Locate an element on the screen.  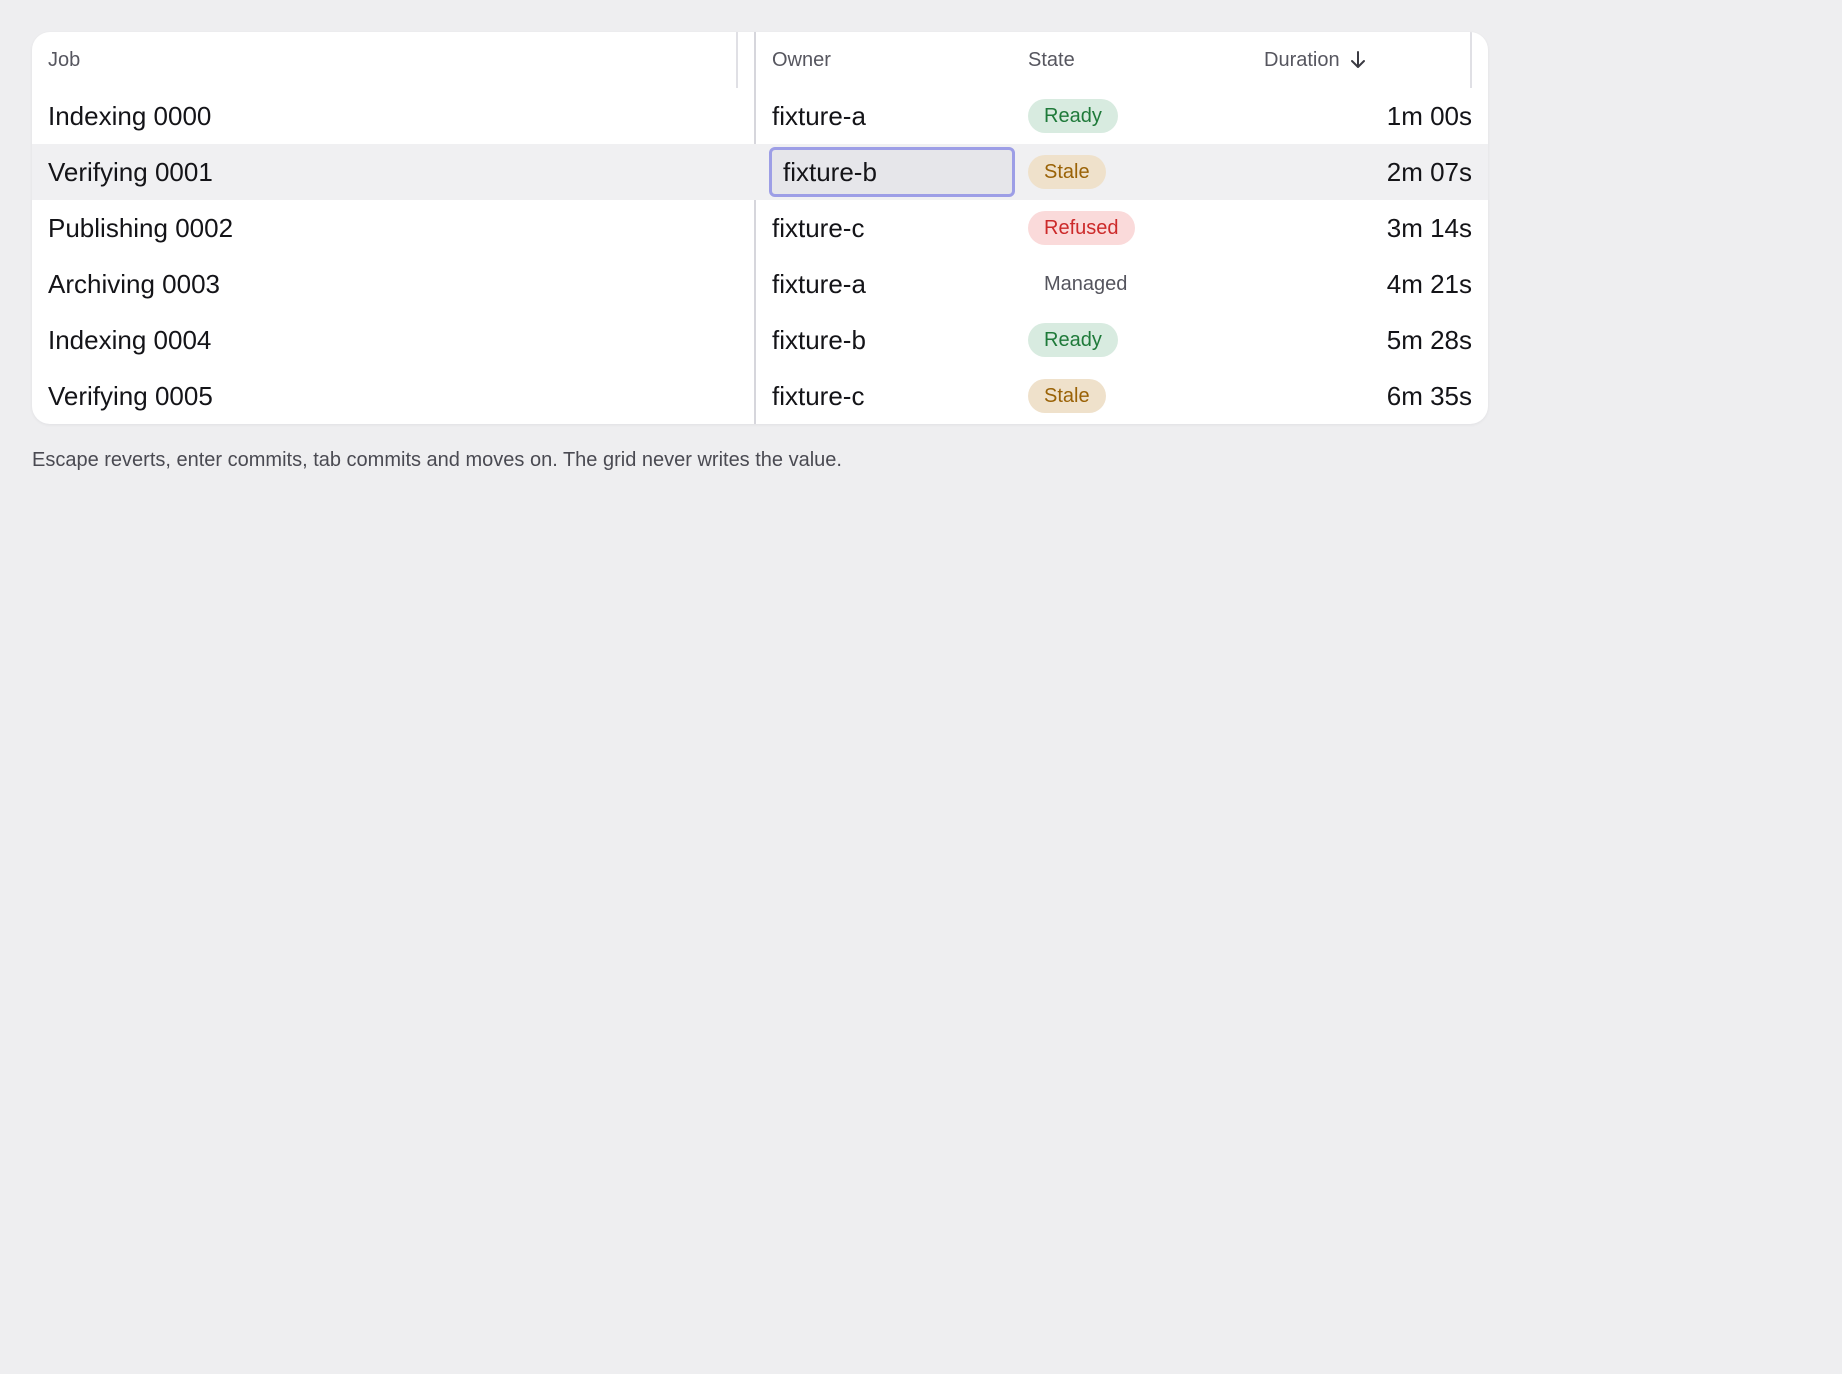
table-row: Indexing 0004 fixture-b Ready 5m 28s is located at coordinates (760, 340).